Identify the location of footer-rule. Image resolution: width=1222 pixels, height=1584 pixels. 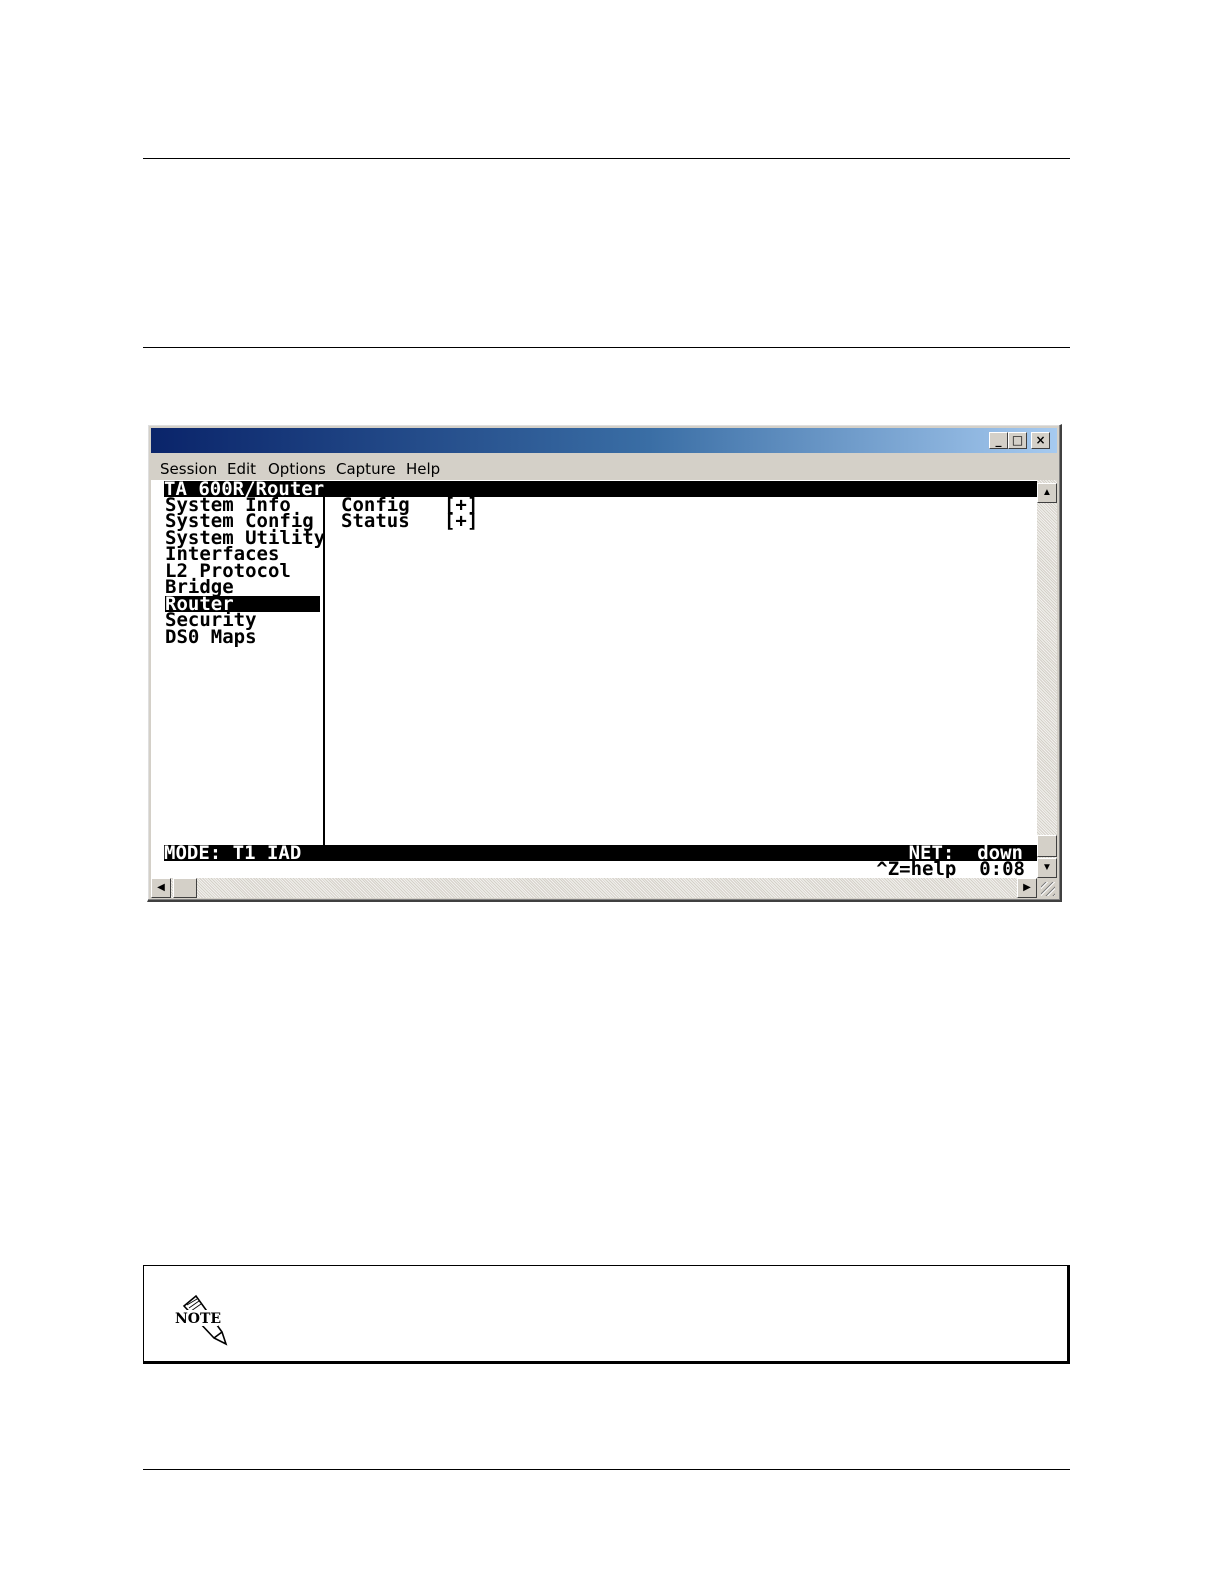
(606, 1469).